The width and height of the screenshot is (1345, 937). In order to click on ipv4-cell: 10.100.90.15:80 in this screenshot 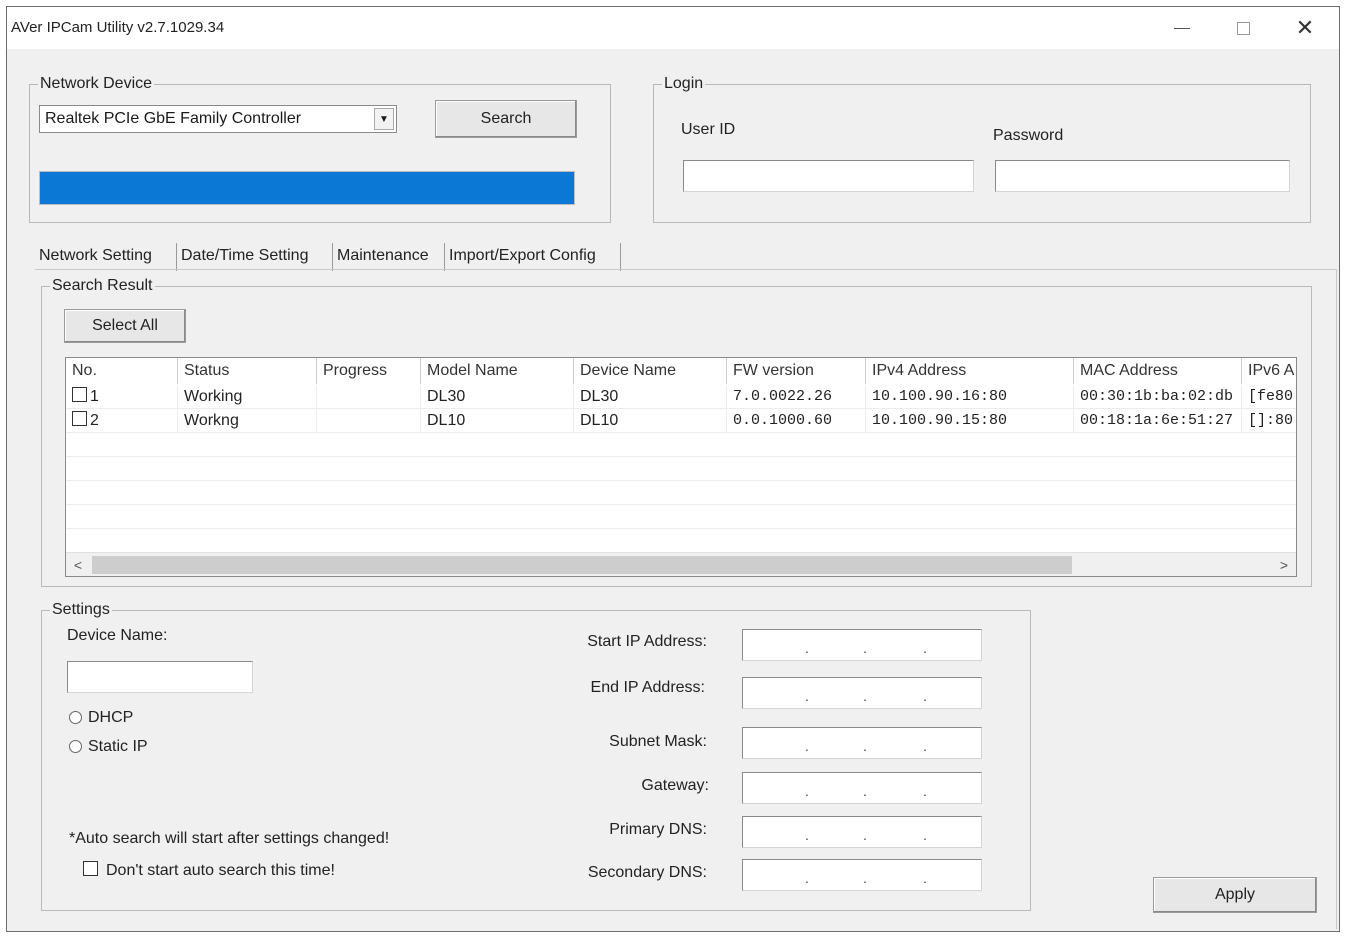, I will do `click(970, 421)`.